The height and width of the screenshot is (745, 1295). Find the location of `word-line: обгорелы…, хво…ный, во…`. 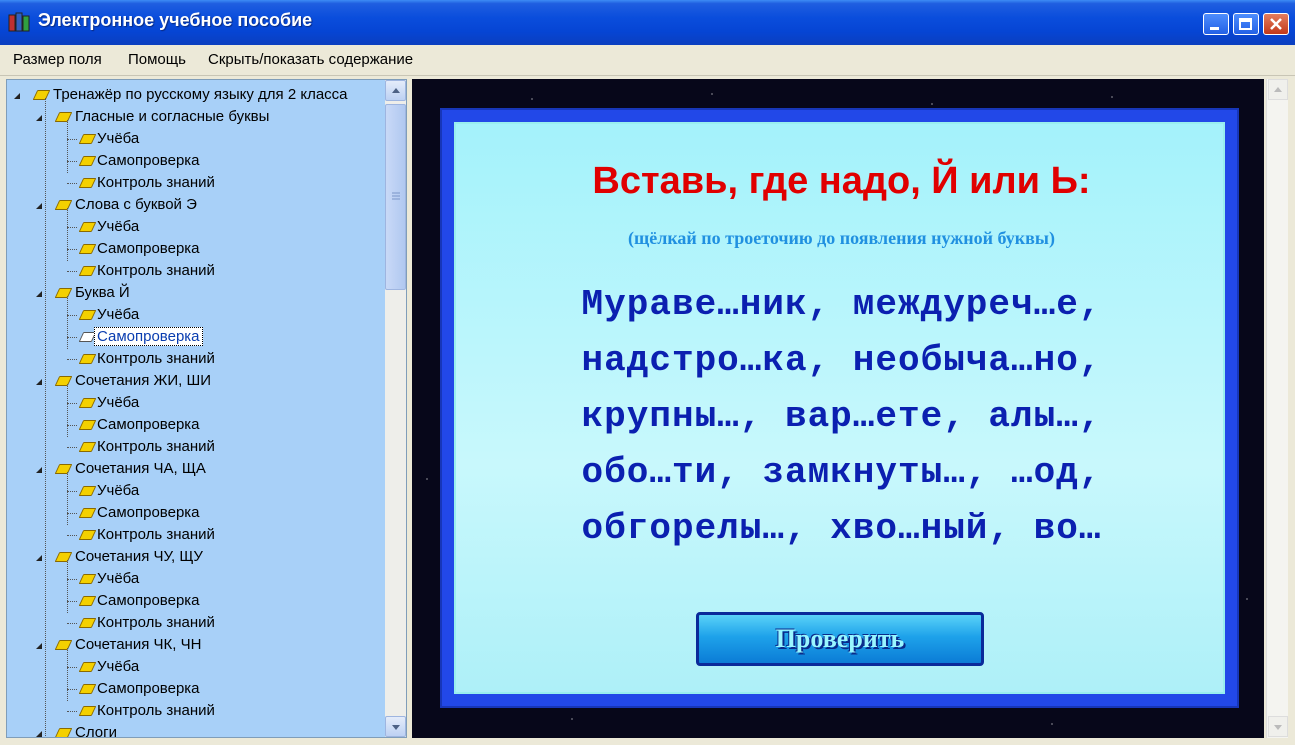

word-line: обгорелы…, хво…ный, во… is located at coordinates (841, 528).